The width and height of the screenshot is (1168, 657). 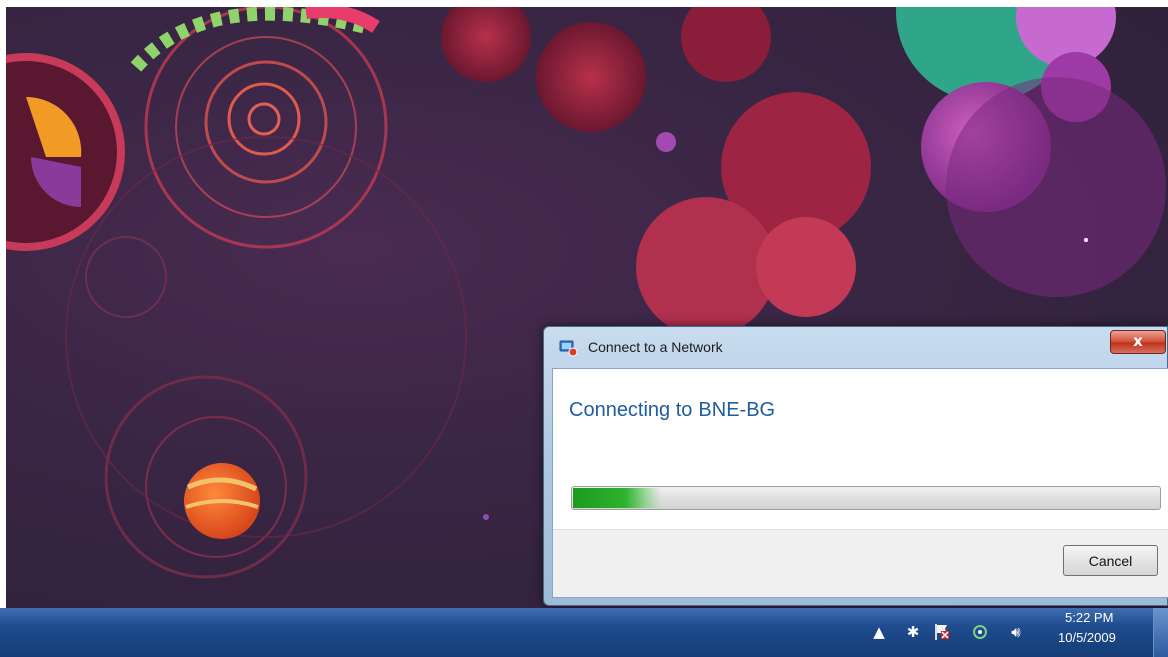 I want to click on connecting-message: Connecting to BNE-BG, so click(x=672, y=410).